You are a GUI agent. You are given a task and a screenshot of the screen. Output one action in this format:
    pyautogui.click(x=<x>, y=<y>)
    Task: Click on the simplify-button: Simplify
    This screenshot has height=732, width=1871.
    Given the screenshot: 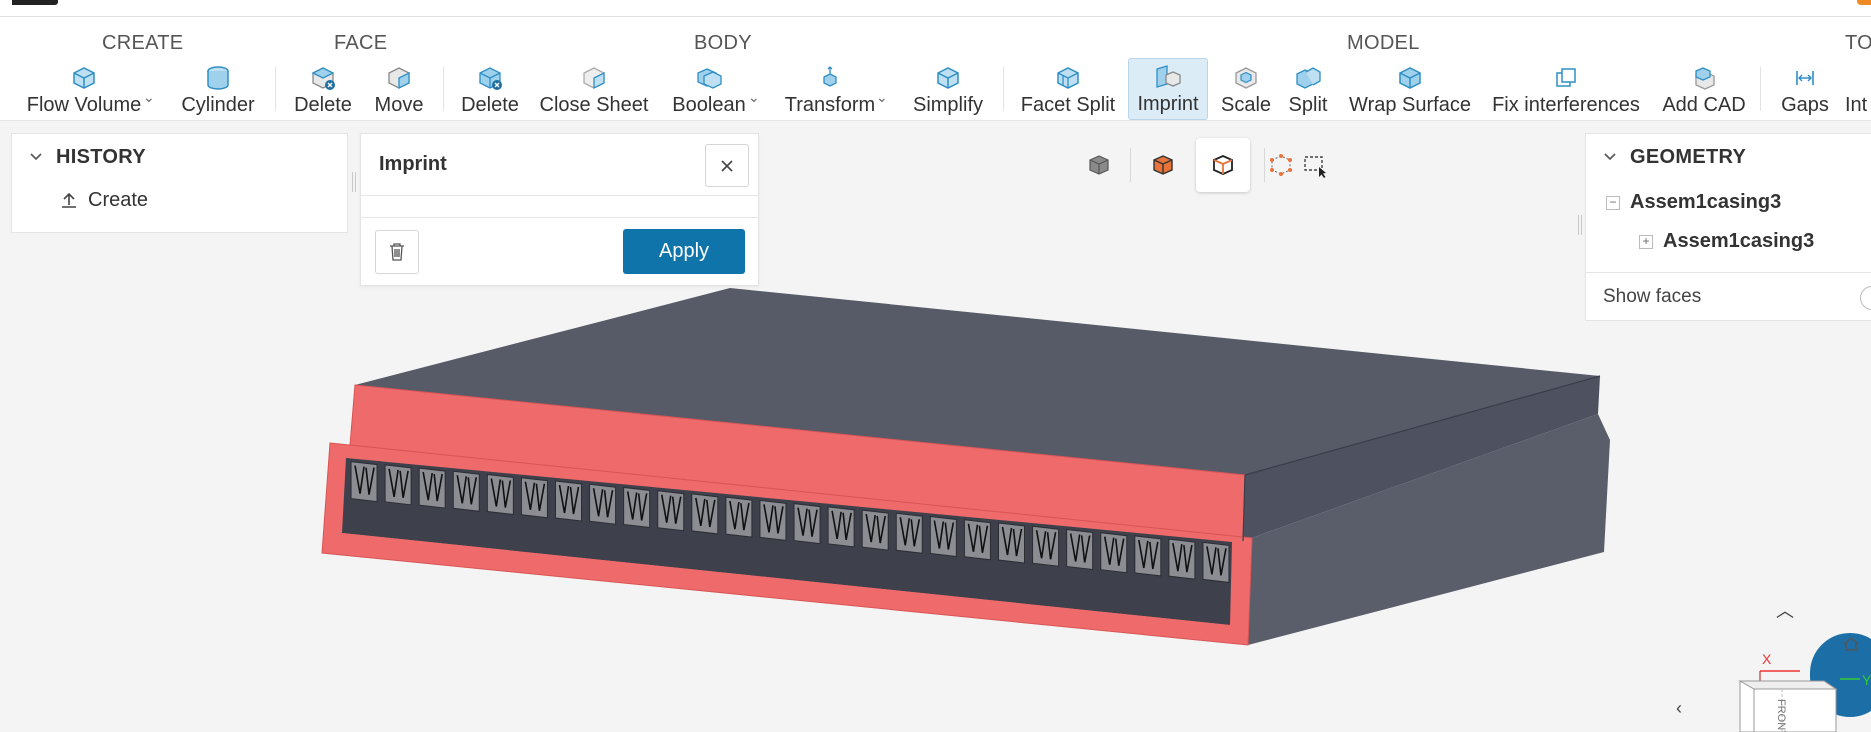 What is the action you would take?
    pyautogui.click(x=948, y=89)
    